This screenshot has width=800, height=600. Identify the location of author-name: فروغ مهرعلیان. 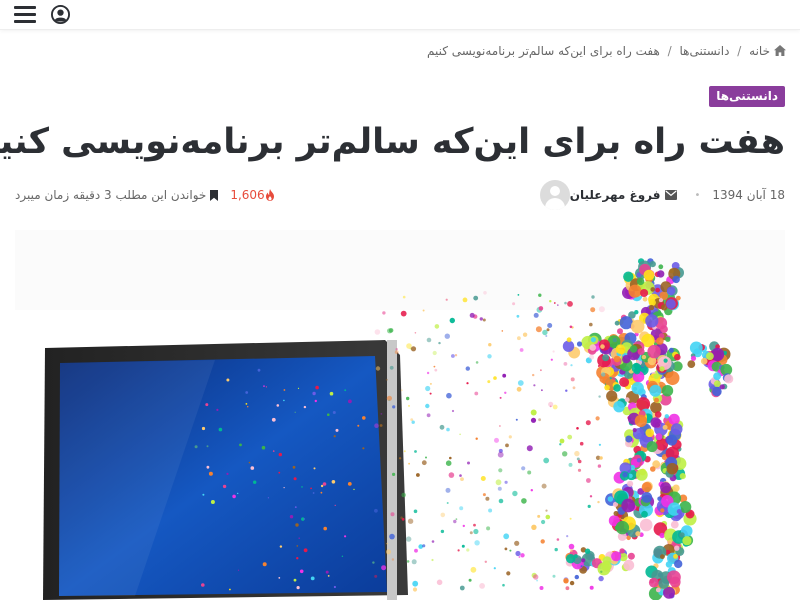
(615, 195).